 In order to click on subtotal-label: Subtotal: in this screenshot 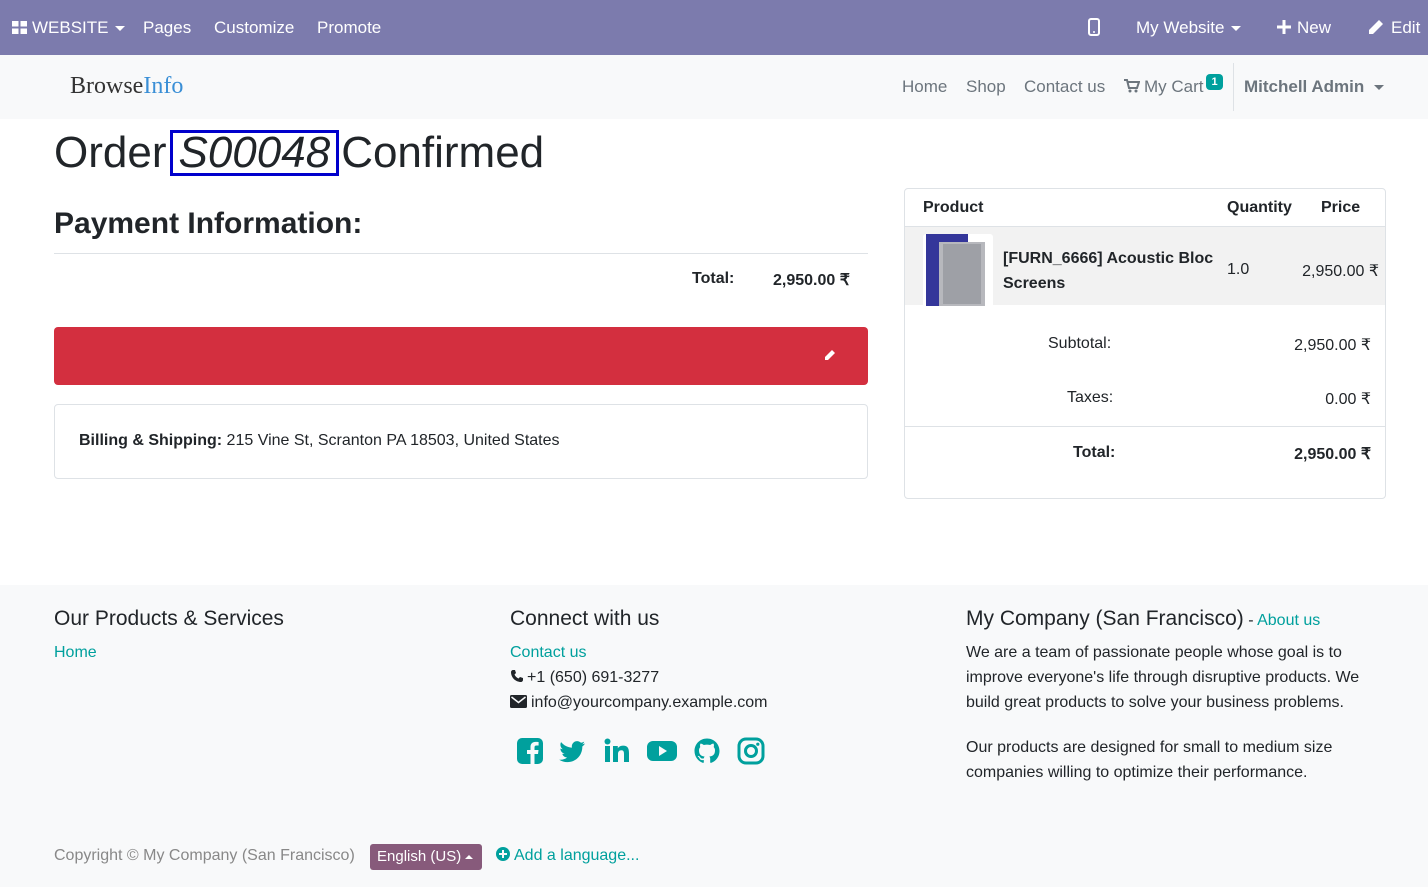, I will do `click(1080, 343)`.